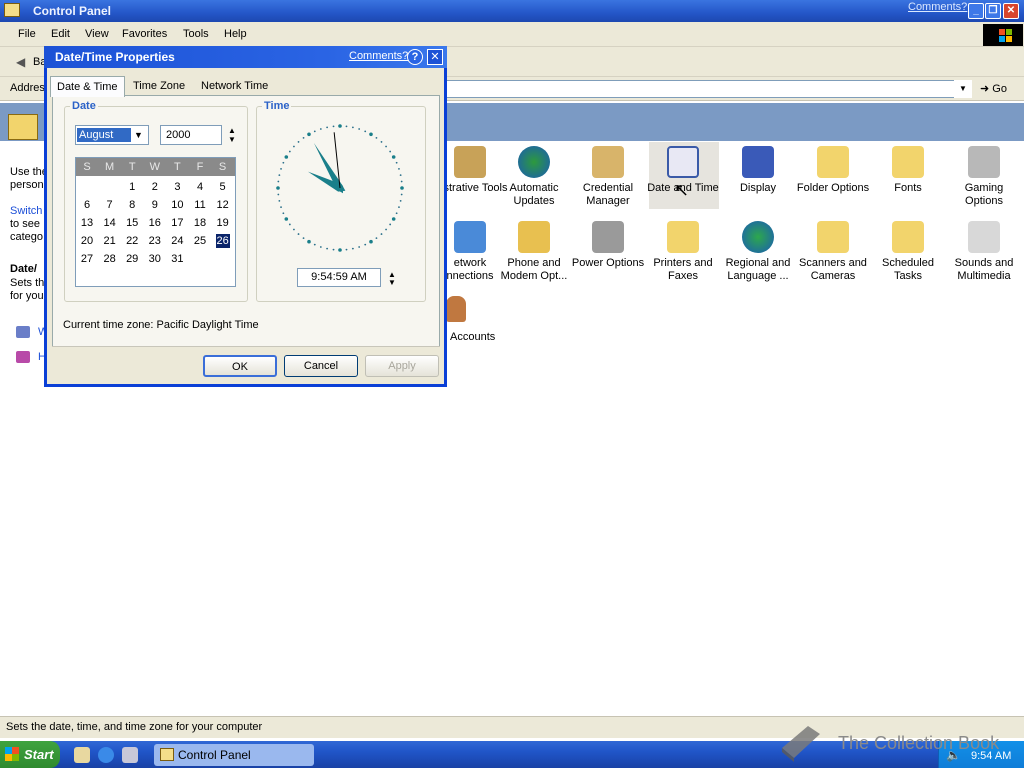 The width and height of the screenshot is (1024, 768). I want to click on tab-network-time: Network Time, so click(234, 86).